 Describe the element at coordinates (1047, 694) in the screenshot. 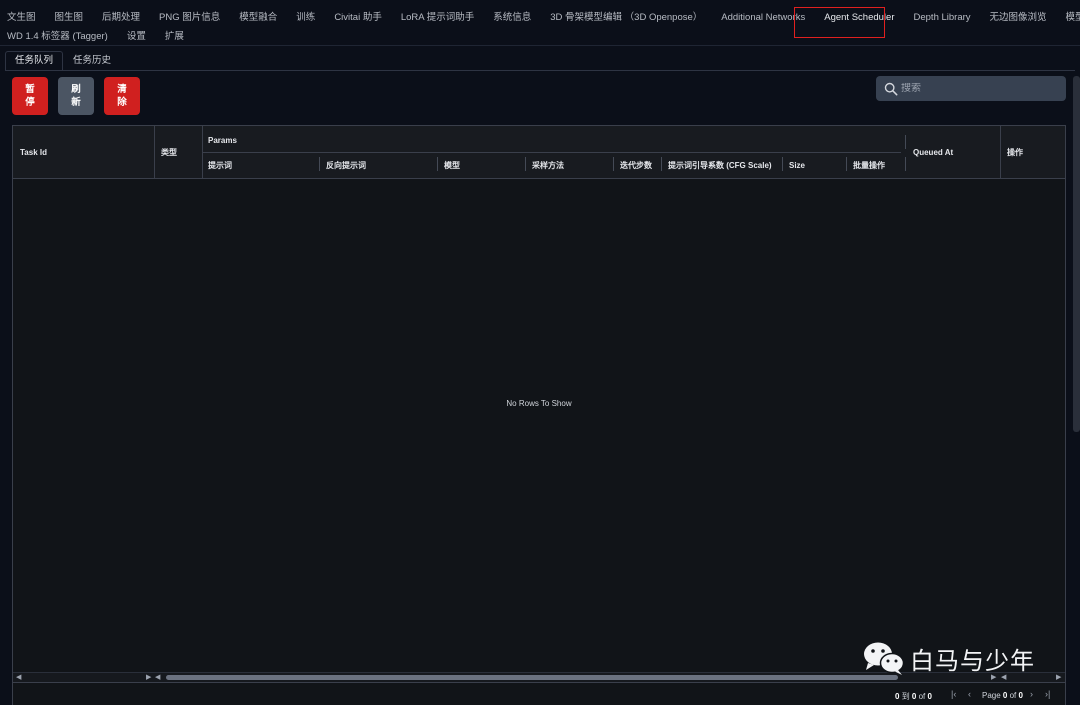

I see `last-page-icon: ›|` at that location.